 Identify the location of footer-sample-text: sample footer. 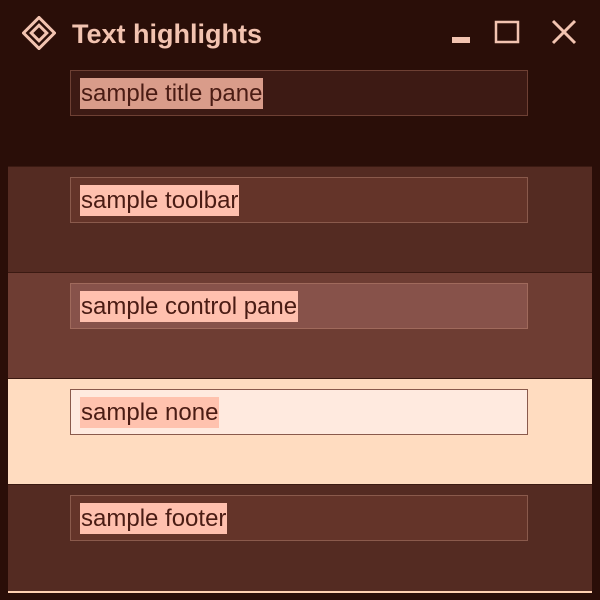
(154, 518).